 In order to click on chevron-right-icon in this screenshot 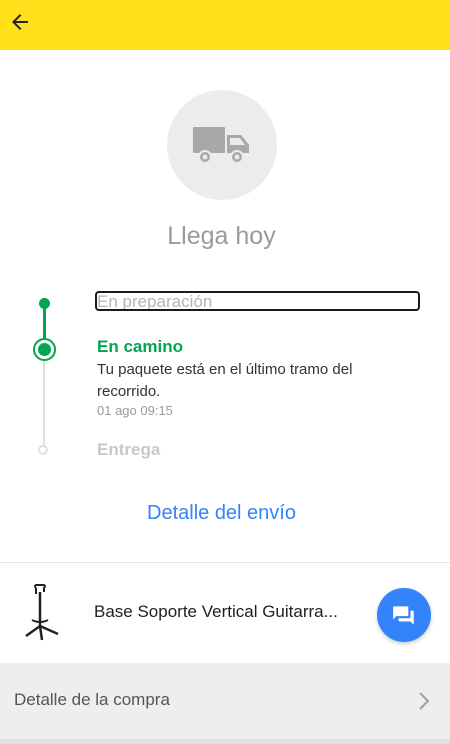, I will do `click(424, 701)`.